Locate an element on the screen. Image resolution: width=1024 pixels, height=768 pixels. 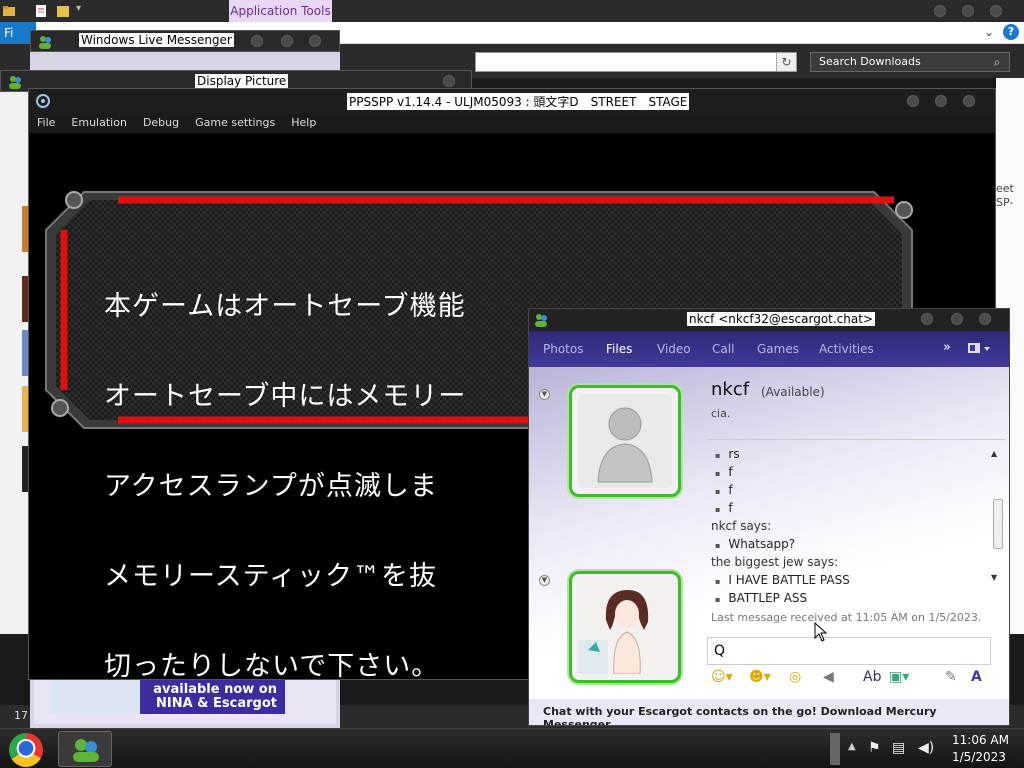
explorer-titlebar: ▾ is located at coordinates (512, 11).